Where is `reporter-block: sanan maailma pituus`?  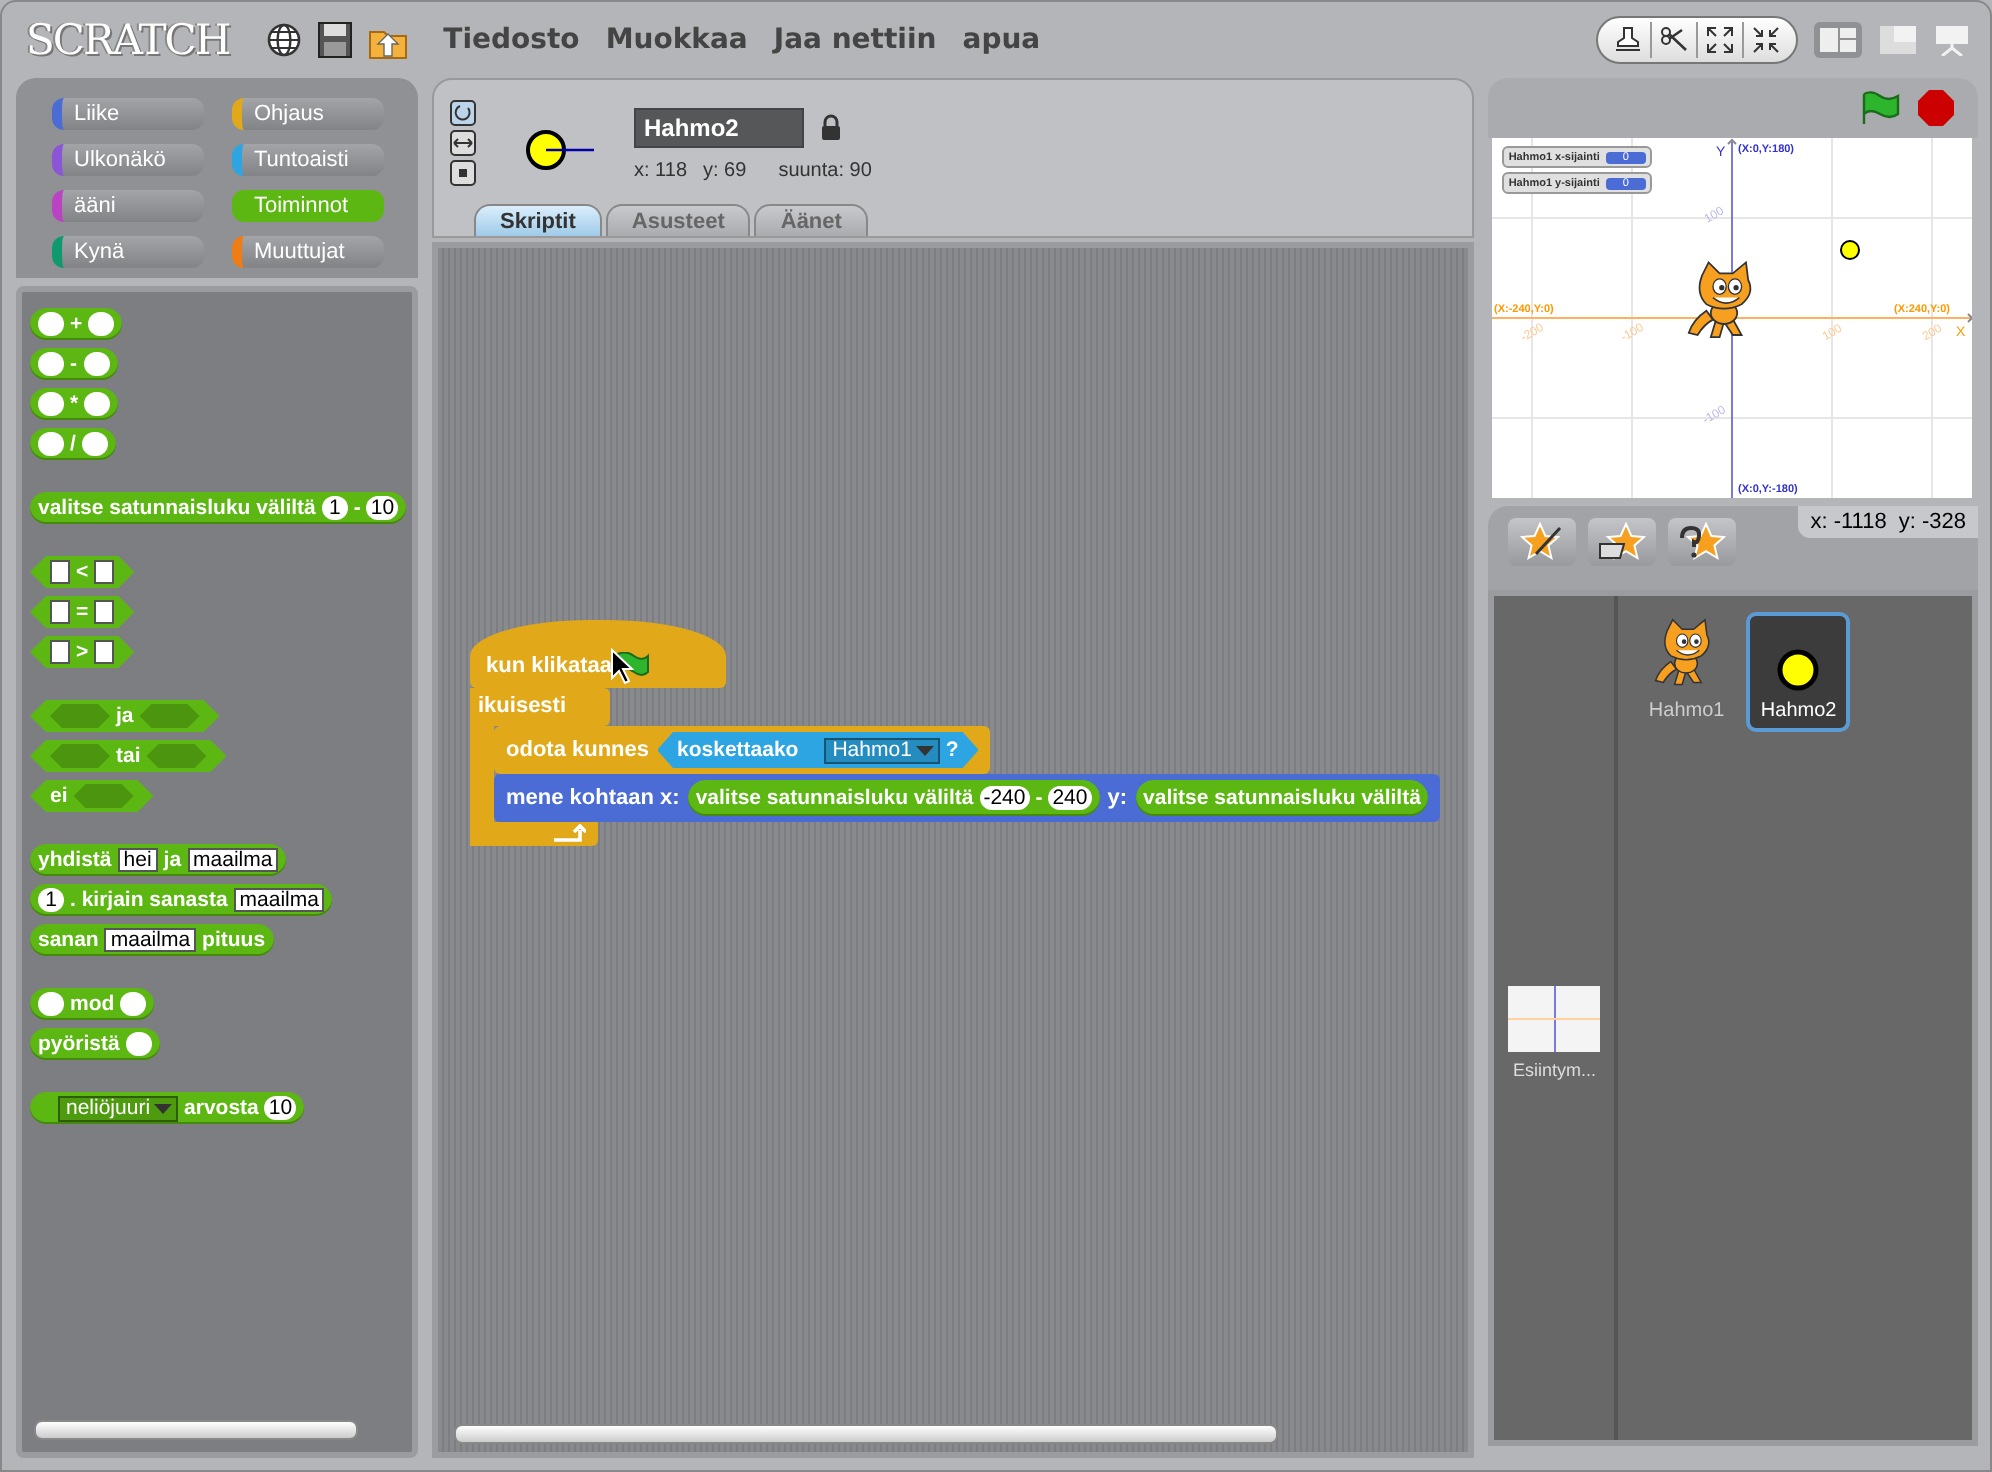
reporter-block: sanan maailma pituus is located at coordinates (152, 940).